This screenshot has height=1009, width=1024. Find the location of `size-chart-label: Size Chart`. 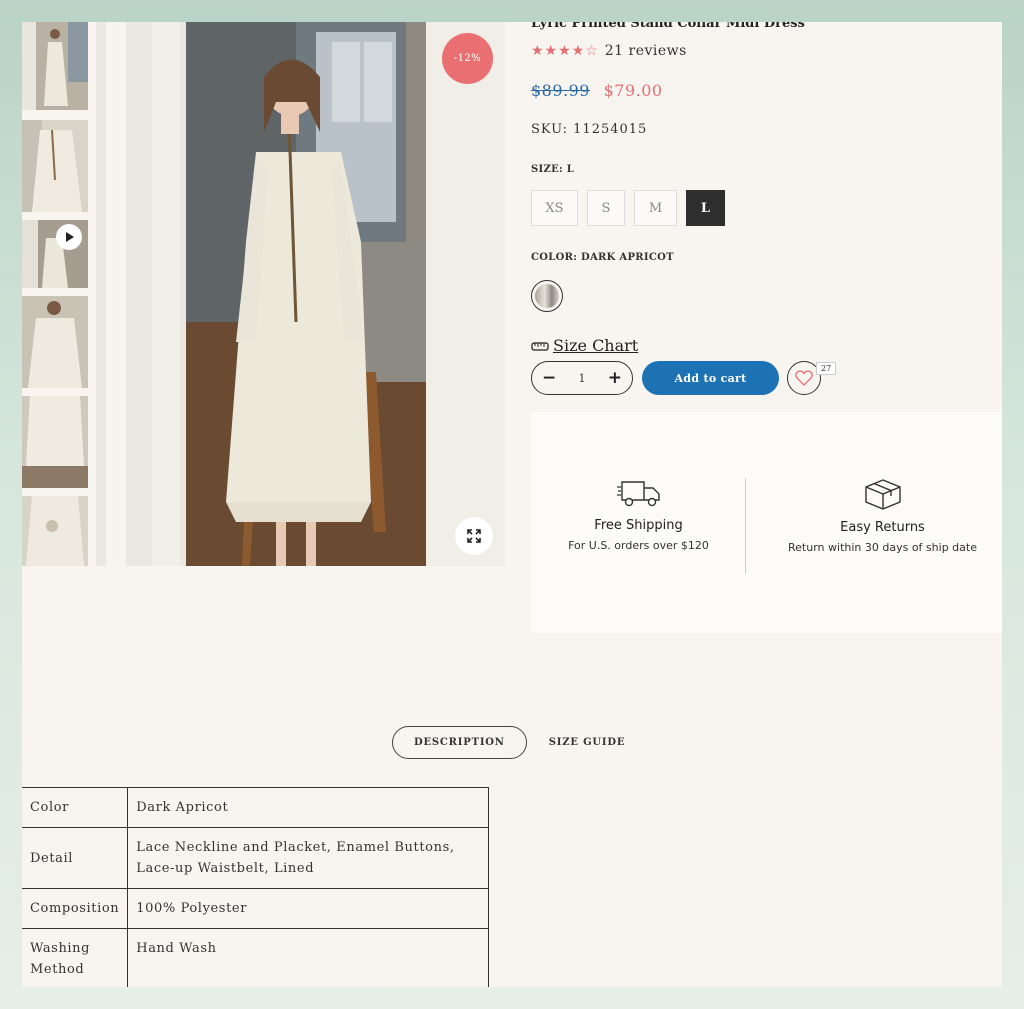

size-chart-label: Size Chart is located at coordinates (595, 345).